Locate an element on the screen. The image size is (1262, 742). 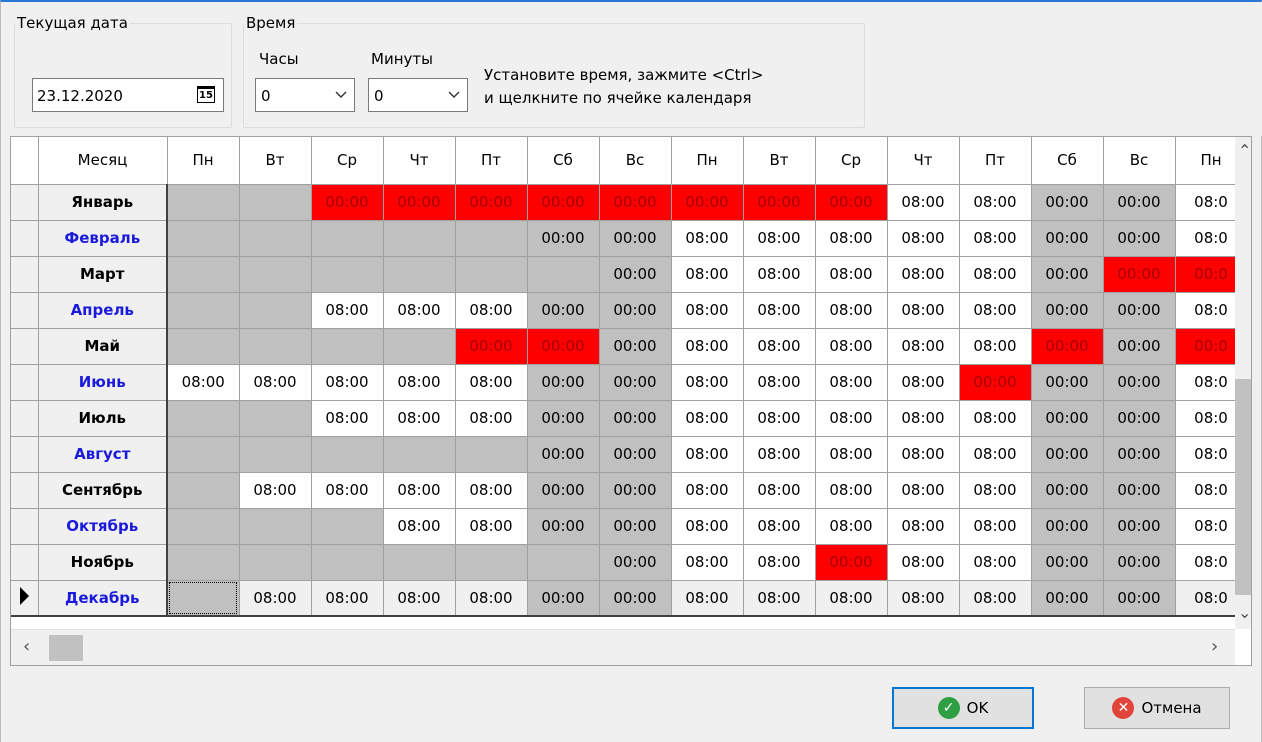
calendar-icon: 15 is located at coordinates (206, 94).